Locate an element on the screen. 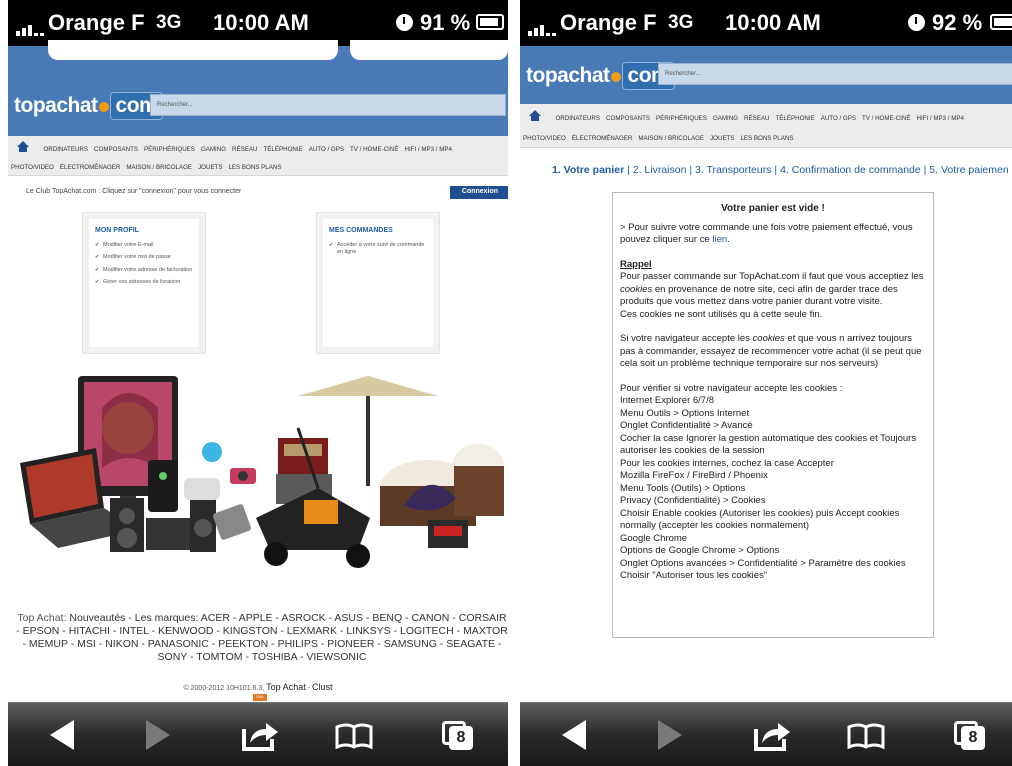 The image size is (1012, 766). brand-link: NIKON is located at coordinates (121, 644).